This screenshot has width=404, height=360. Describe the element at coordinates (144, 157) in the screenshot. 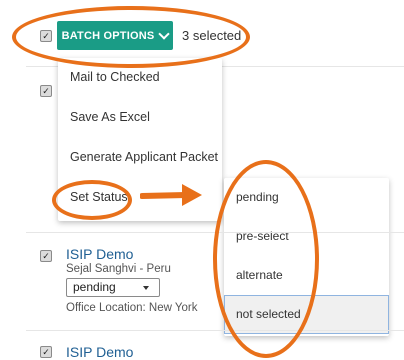

I see `menu-item-generate-applicant-packet: Generate Applicant Packet` at that location.